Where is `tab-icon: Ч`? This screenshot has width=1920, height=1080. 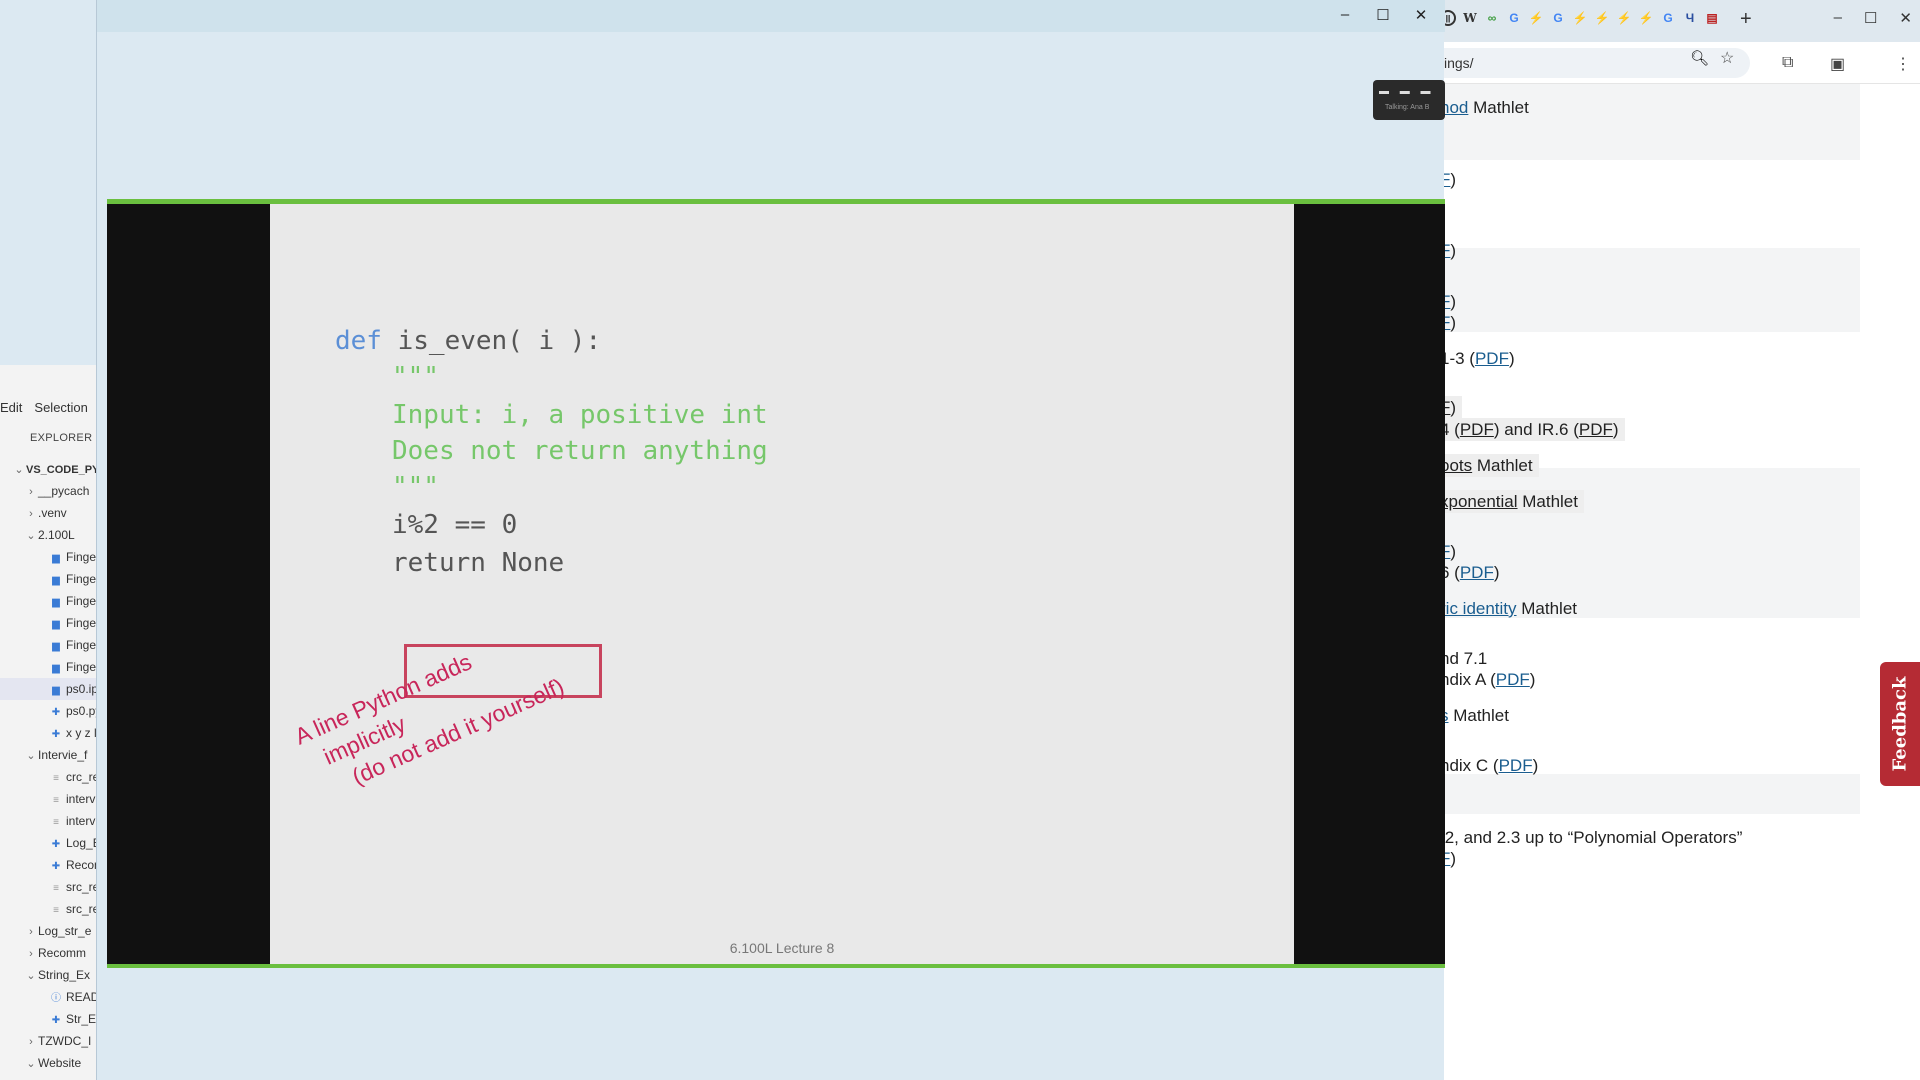 tab-icon: Ч is located at coordinates (1690, 18).